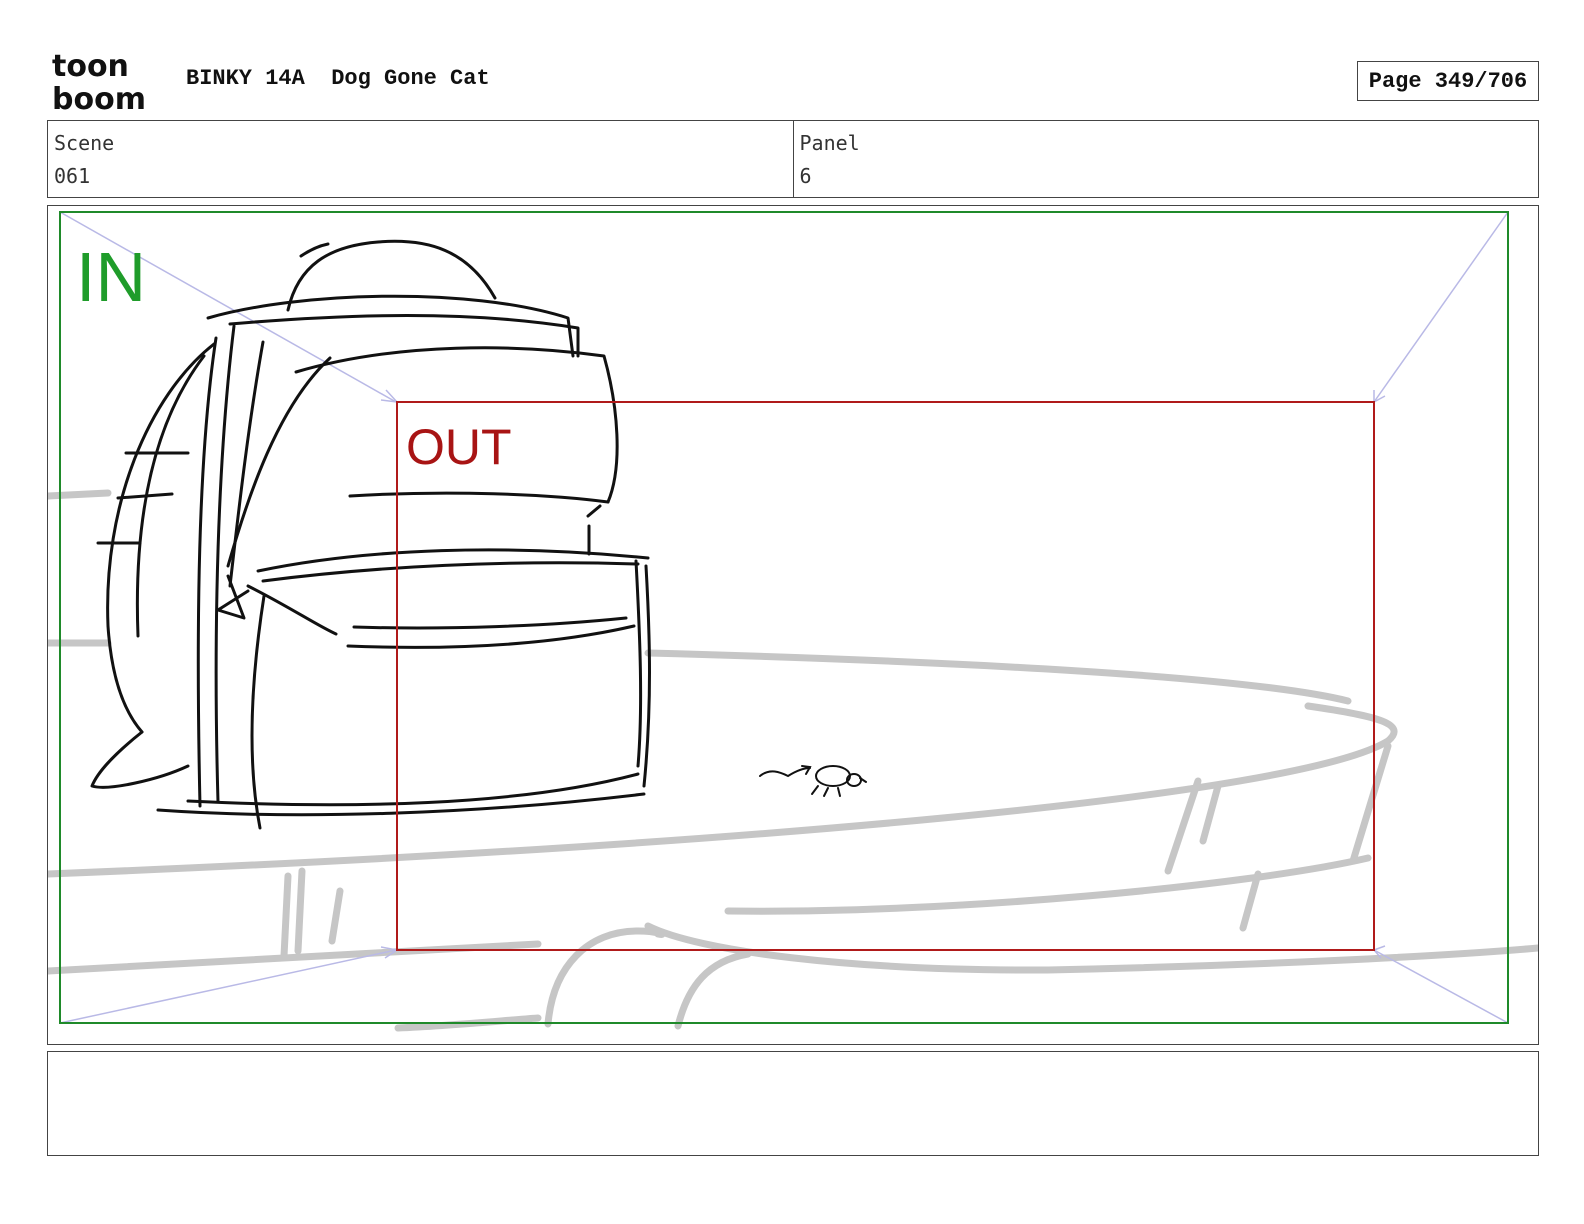  Describe the element at coordinates (813, 781) in the screenshot. I see `bug-sketch` at that location.